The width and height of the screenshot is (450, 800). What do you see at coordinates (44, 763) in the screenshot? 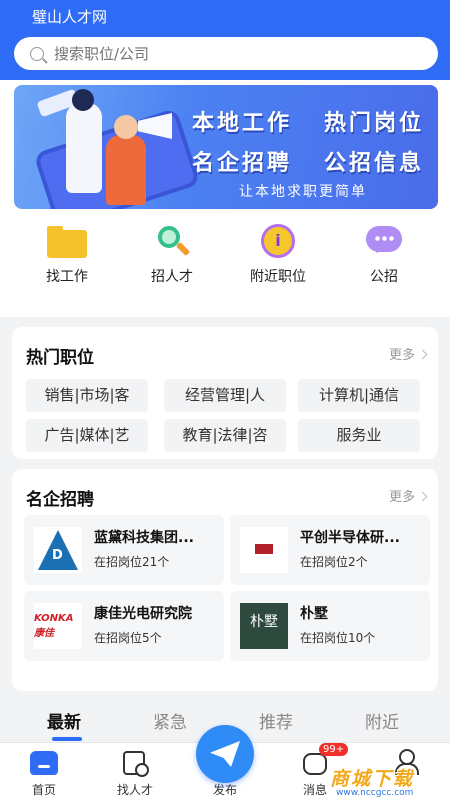
I see `home-icon` at bounding box center [44, 763].